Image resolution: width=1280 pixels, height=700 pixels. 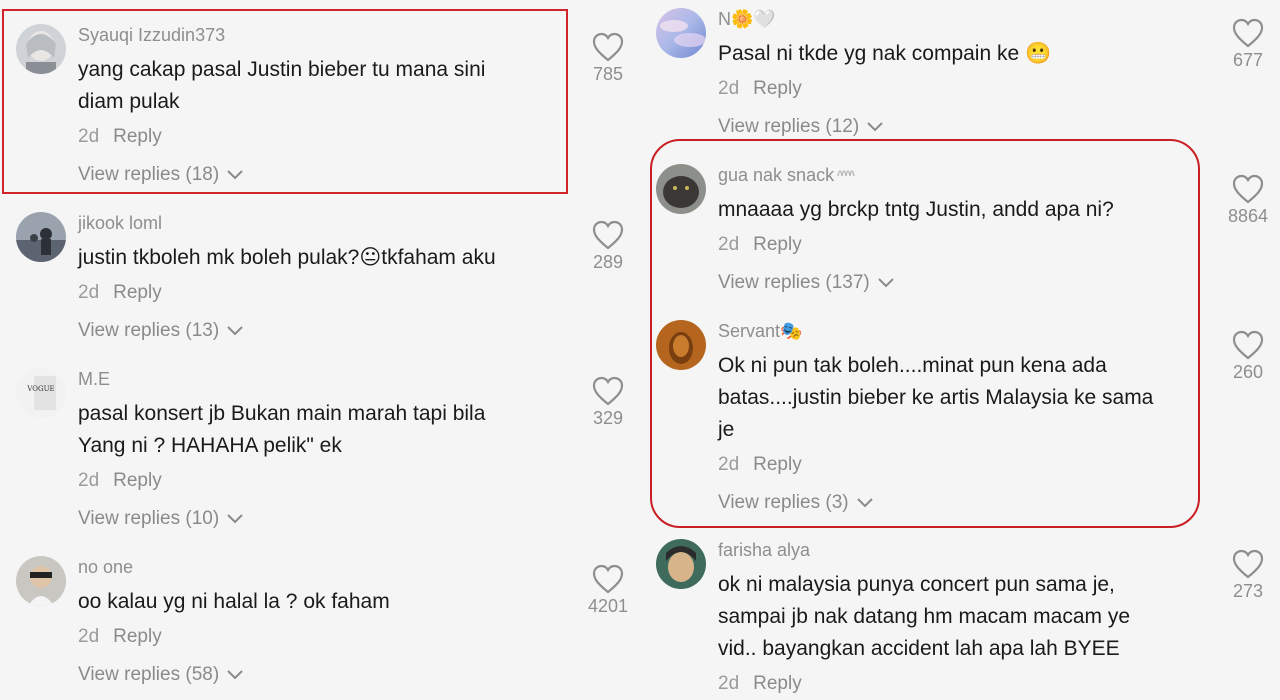 I want to click on comment-username: no one, so click(x=318, y=567).